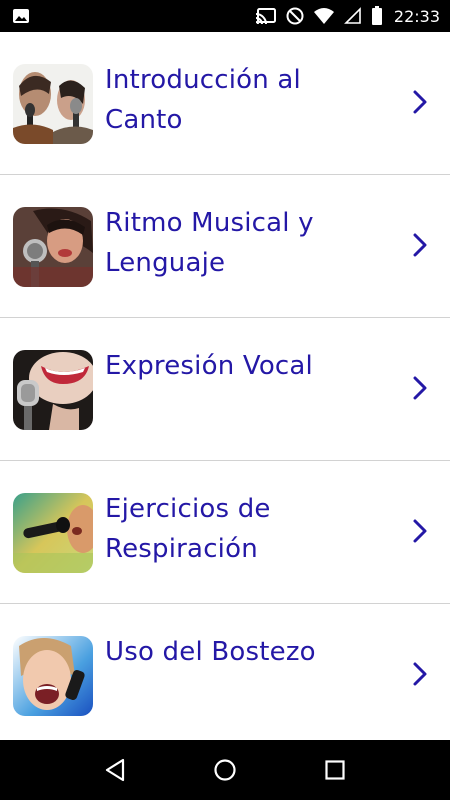 This screenshot has height=800, width=450. I want to click on singers-microphone-thumbnail, so click(53, 104).